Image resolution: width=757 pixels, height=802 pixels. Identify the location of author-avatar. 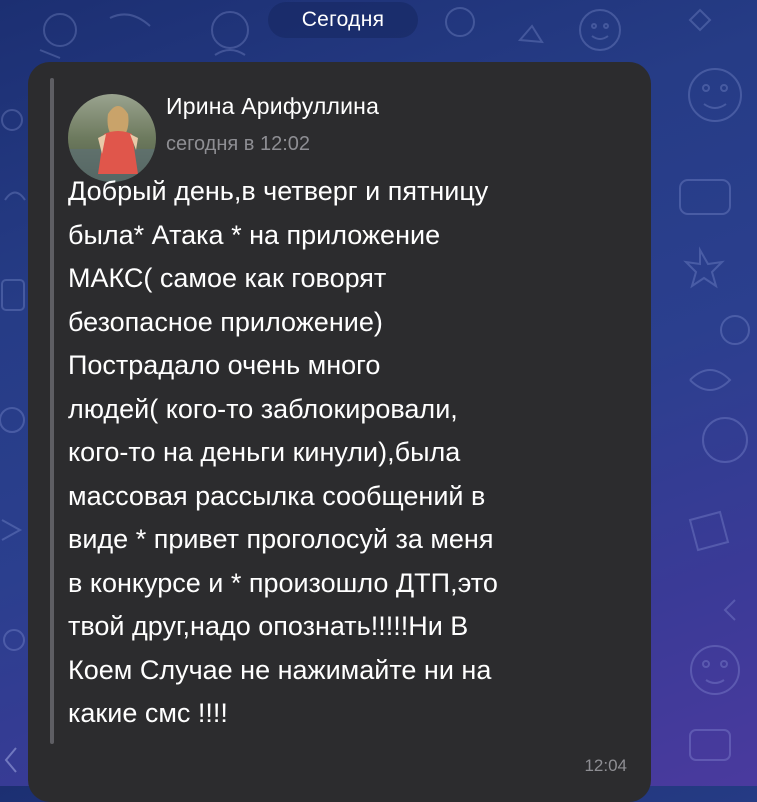
(112, 138).